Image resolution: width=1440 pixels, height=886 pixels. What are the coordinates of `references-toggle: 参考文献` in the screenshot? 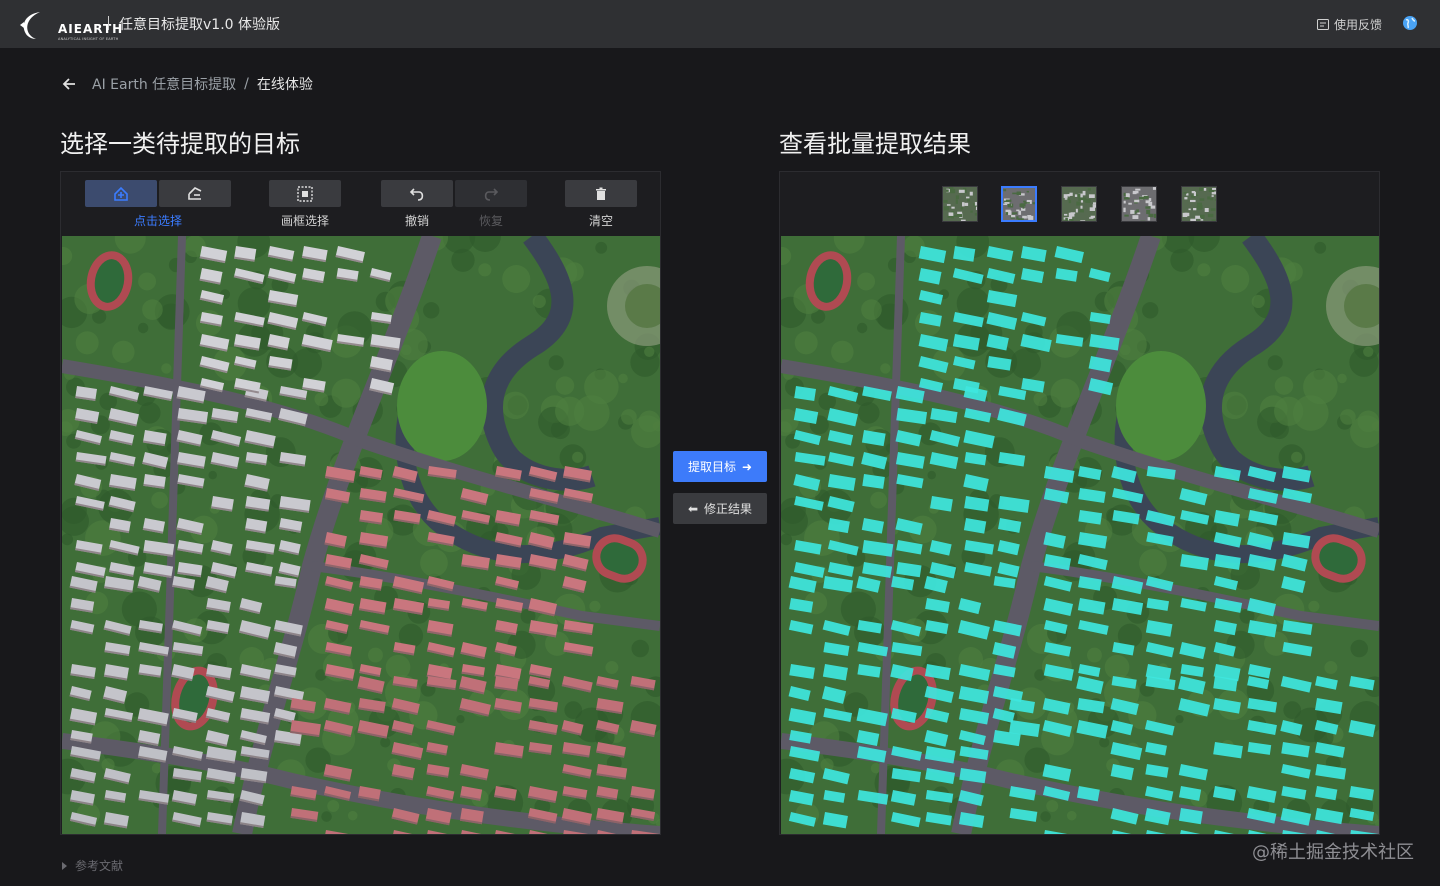 It's located at (92, 865).